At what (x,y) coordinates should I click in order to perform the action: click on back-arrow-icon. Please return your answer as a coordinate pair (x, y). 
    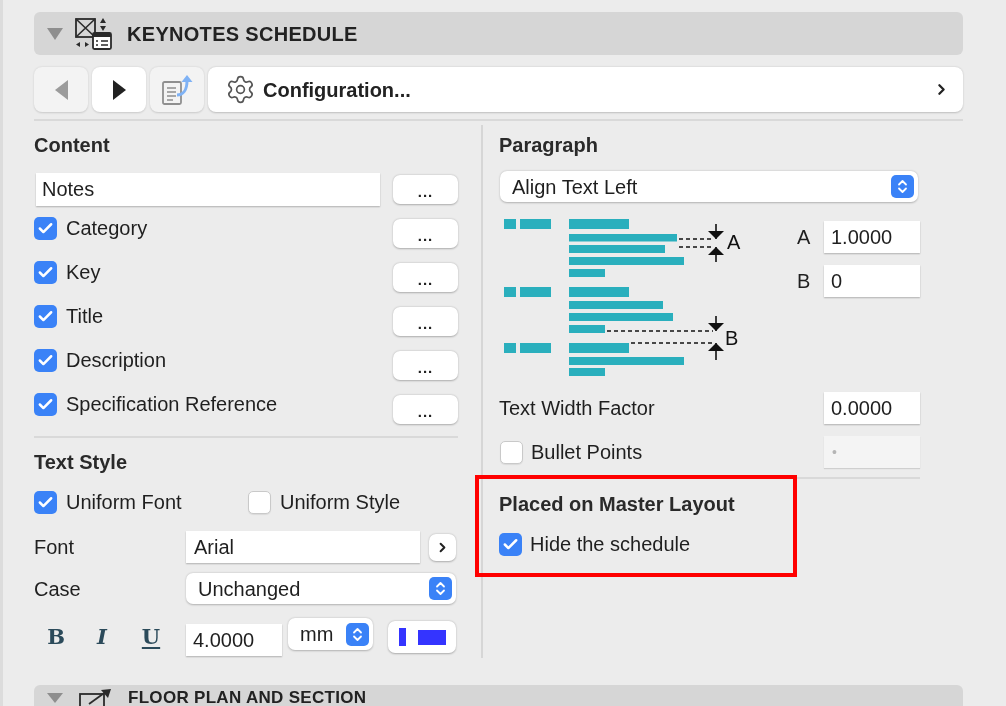
    Looking at the image, I should click on (61, 89).